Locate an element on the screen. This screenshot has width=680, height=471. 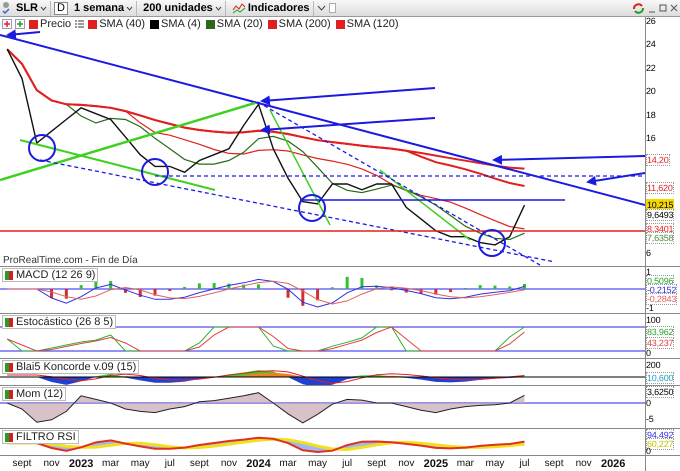
symbol-dropdown: SLR is located at coordinates (32, 8).